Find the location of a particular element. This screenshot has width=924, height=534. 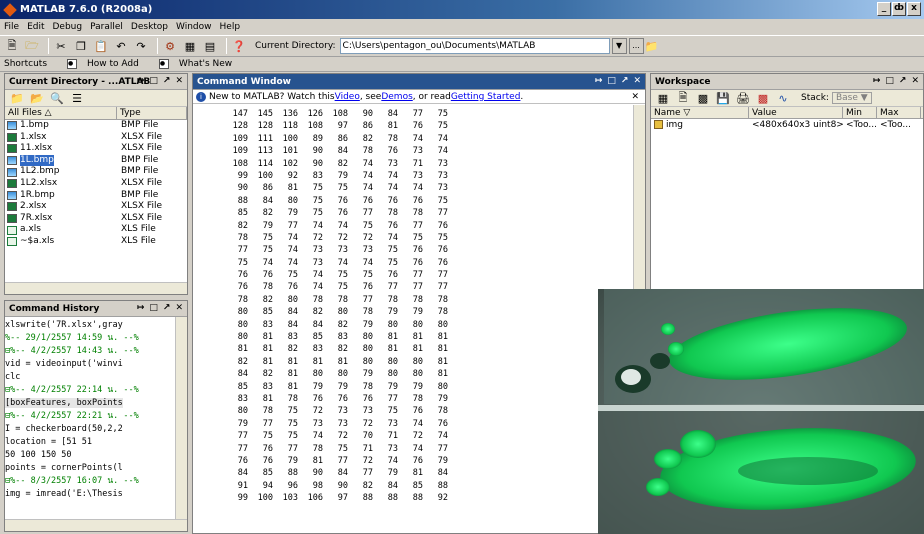

maximize-button: ȸ is located at coordinates (899, 9).